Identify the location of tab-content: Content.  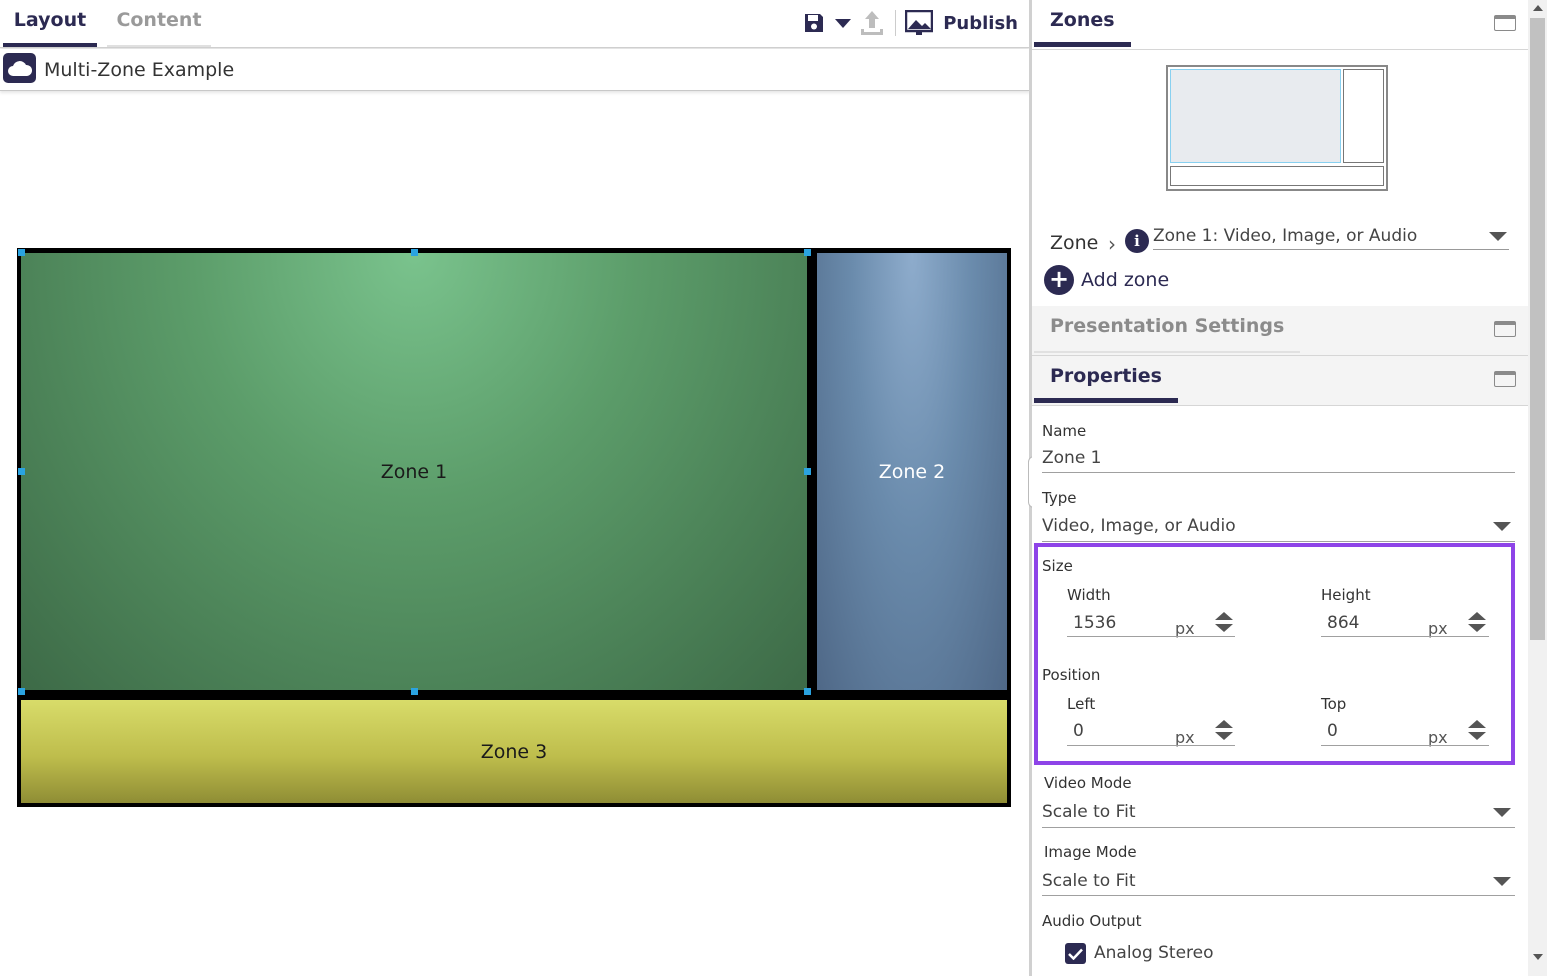
(159, 23).